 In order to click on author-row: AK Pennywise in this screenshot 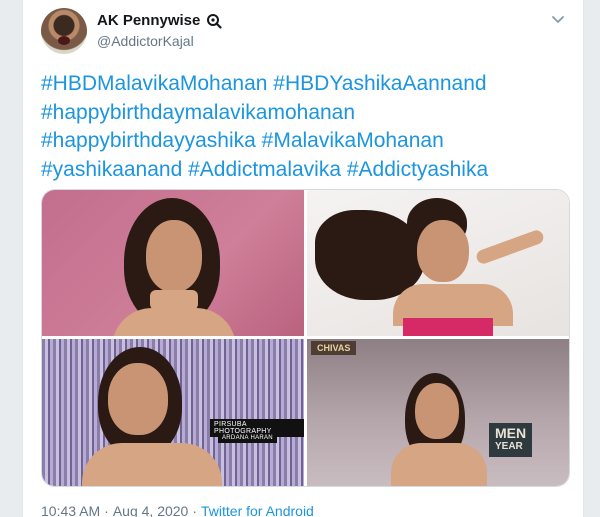, I will do `click(159, 20)`.